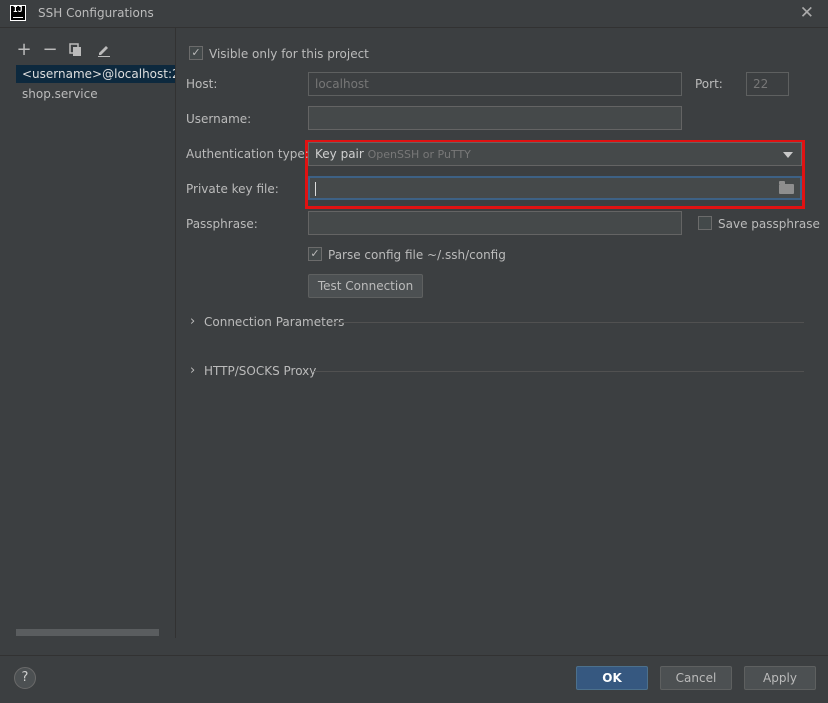 The image size is (828, 703). I want to click on horizontal-scrollbar, so click(87, 632).